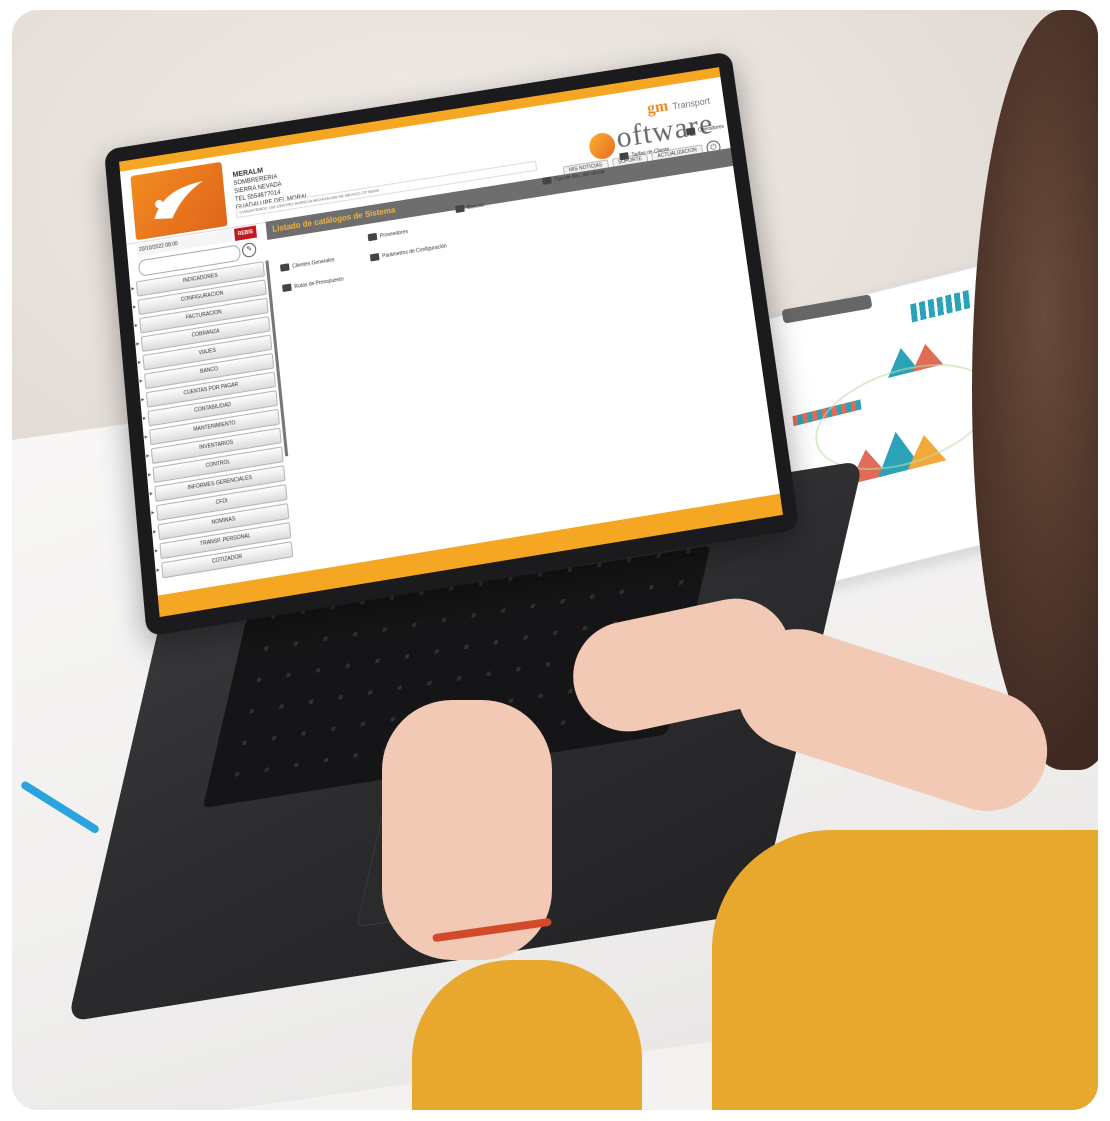 This screenshot has height=1121, width=1110. What do you see at coordinates (374, 257) in the screenshot?
I see `settings-icon` at bounding box center [374, 257].